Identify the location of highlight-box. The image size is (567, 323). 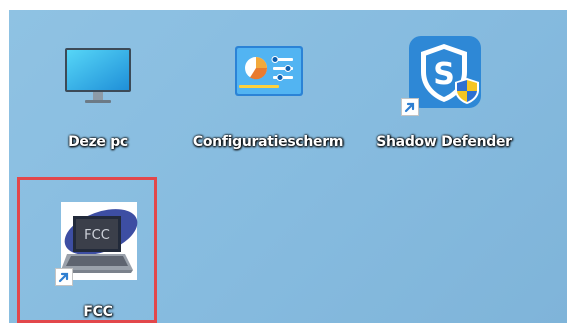
(87, 250).